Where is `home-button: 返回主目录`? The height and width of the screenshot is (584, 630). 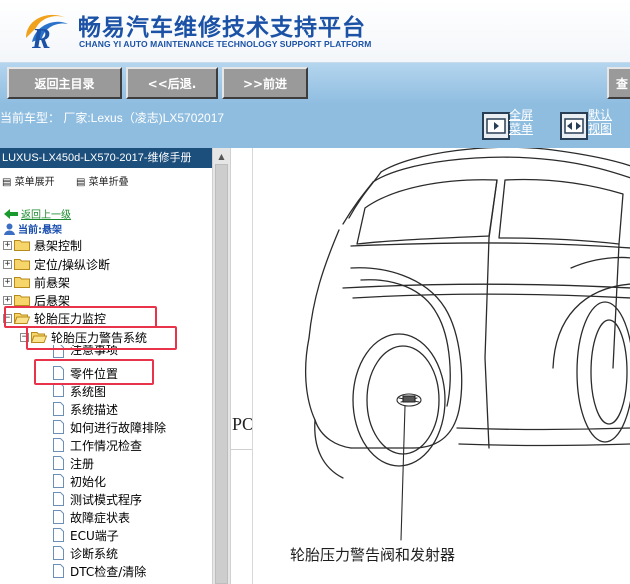
home-button: 返回主目录 is located at coordinates (64, 83).